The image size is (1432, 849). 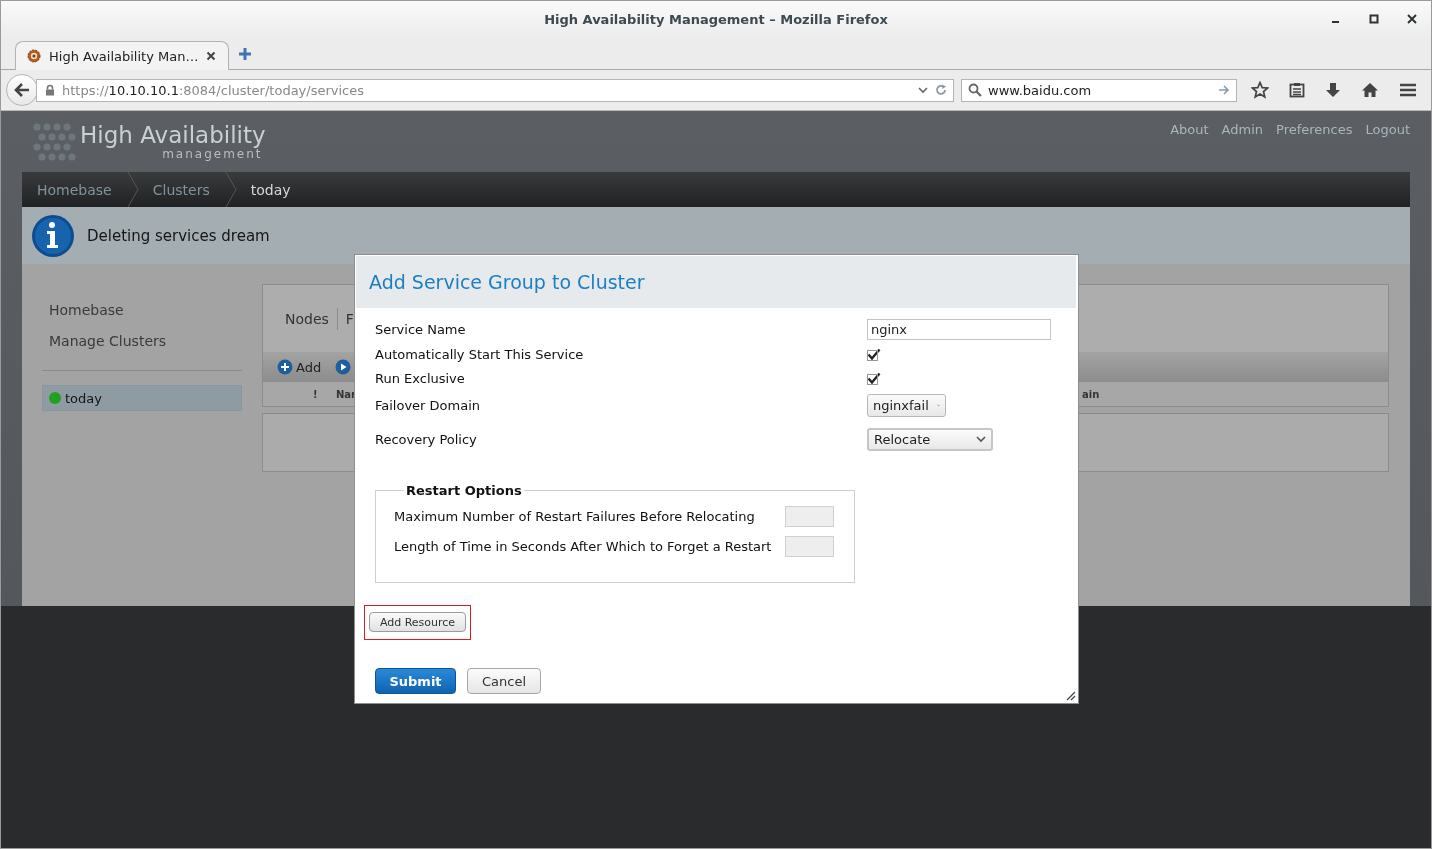 I want to click on dropdown-icon, so click(x=923, y=90).